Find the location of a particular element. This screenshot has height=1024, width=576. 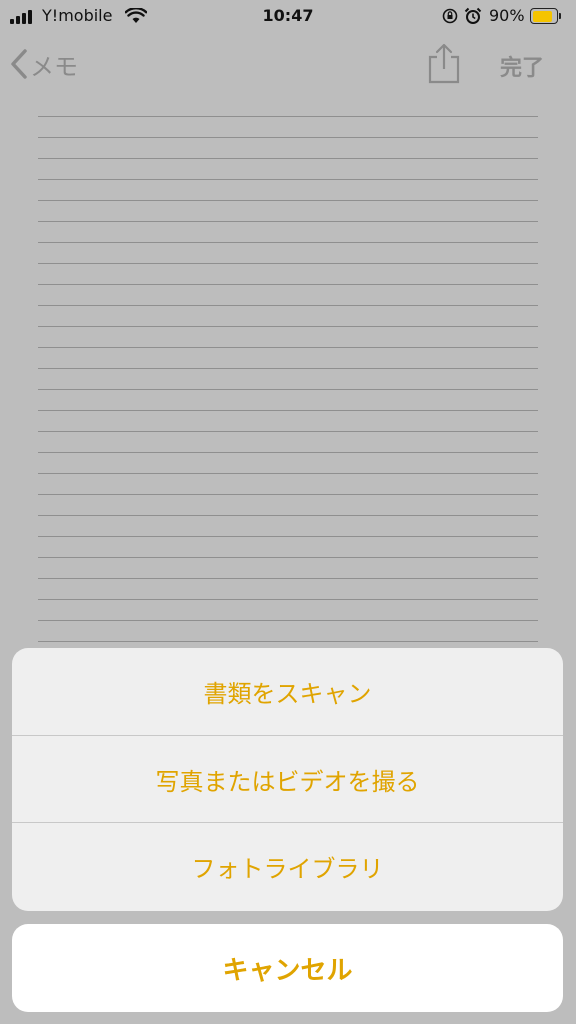

alarm-icon is located at coordinates (473, 15).